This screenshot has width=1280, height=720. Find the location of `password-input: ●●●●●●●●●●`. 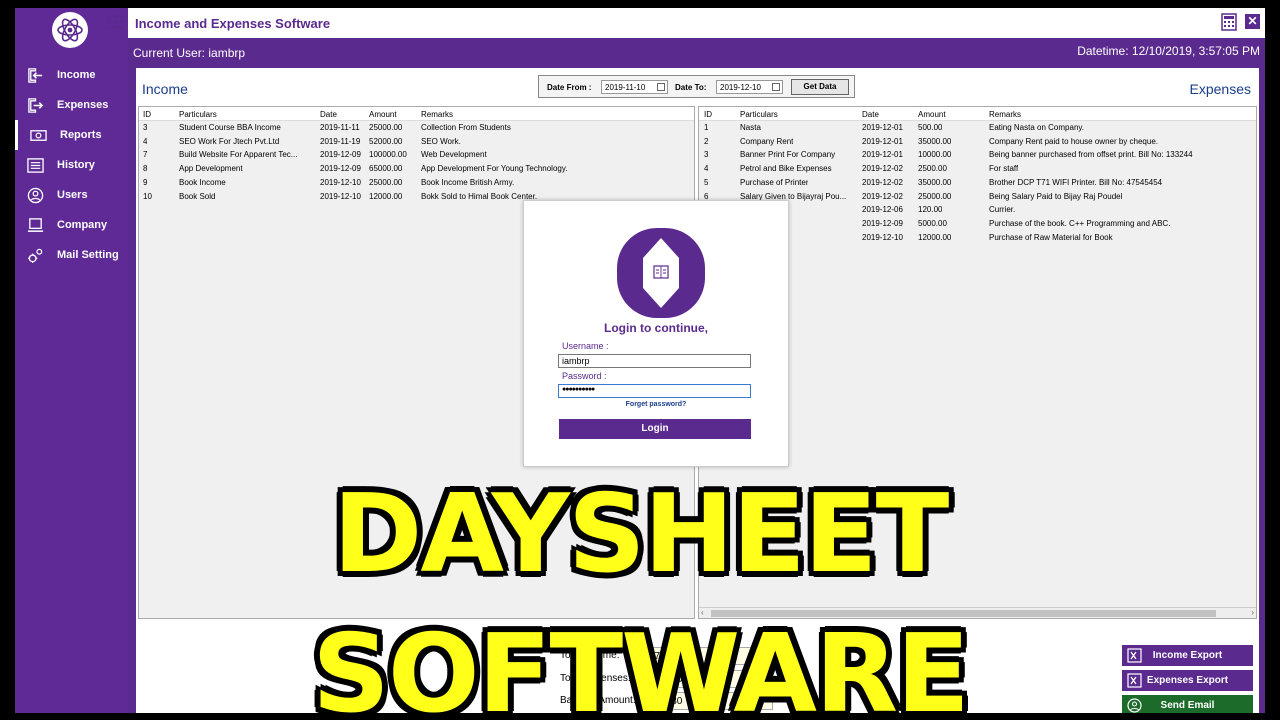

password-input: ●●●●●●●●●● is located at coordinates (654, 391).